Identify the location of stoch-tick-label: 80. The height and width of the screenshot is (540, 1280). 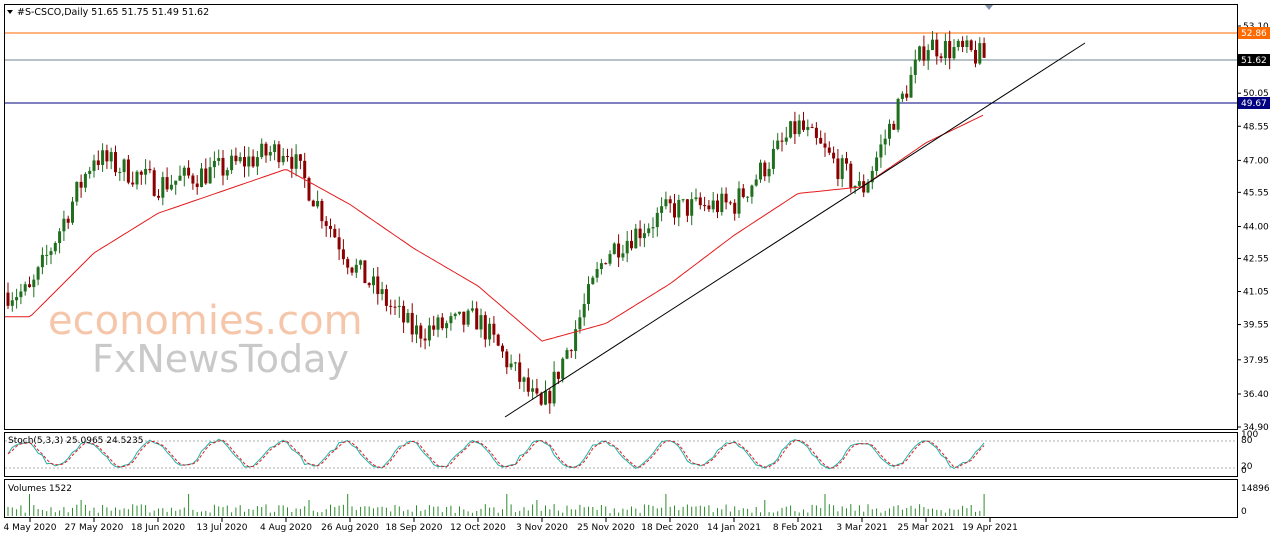
(1247, 441).